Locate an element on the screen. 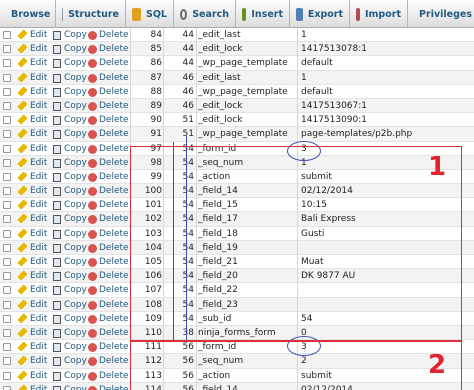  tab-structure: Structure is located at coordinates (91, 14).